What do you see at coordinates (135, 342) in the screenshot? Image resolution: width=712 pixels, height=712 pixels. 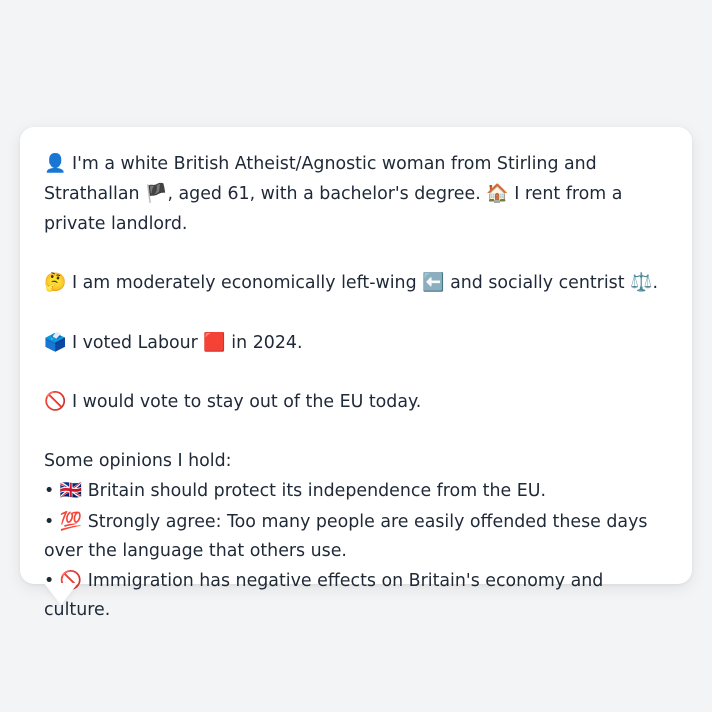 I see `vote-text-1: I voted Labour` at bounding box center [135, 342].